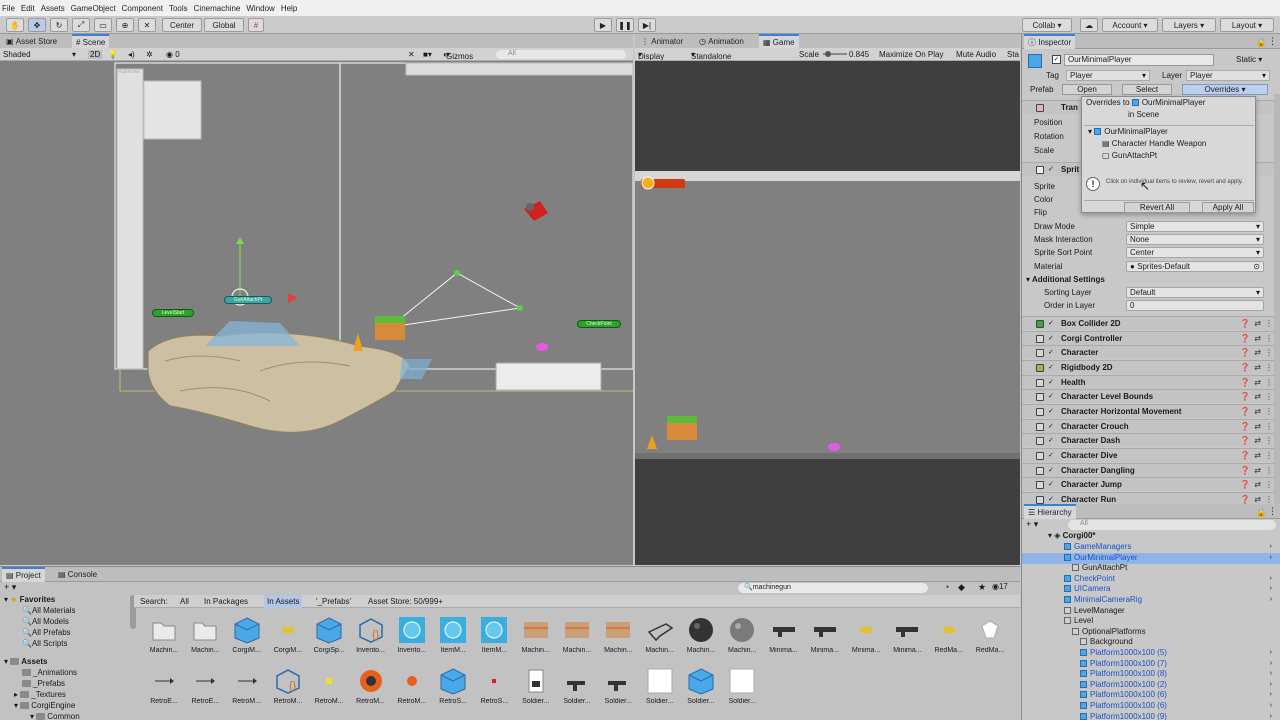 The image size is (1280, 720). What do you see at coordinates (1151, 381) in the screenshot?
I see `component-health: ✓ Health ❓⇄⋮` at bounding box center [1151, 381].